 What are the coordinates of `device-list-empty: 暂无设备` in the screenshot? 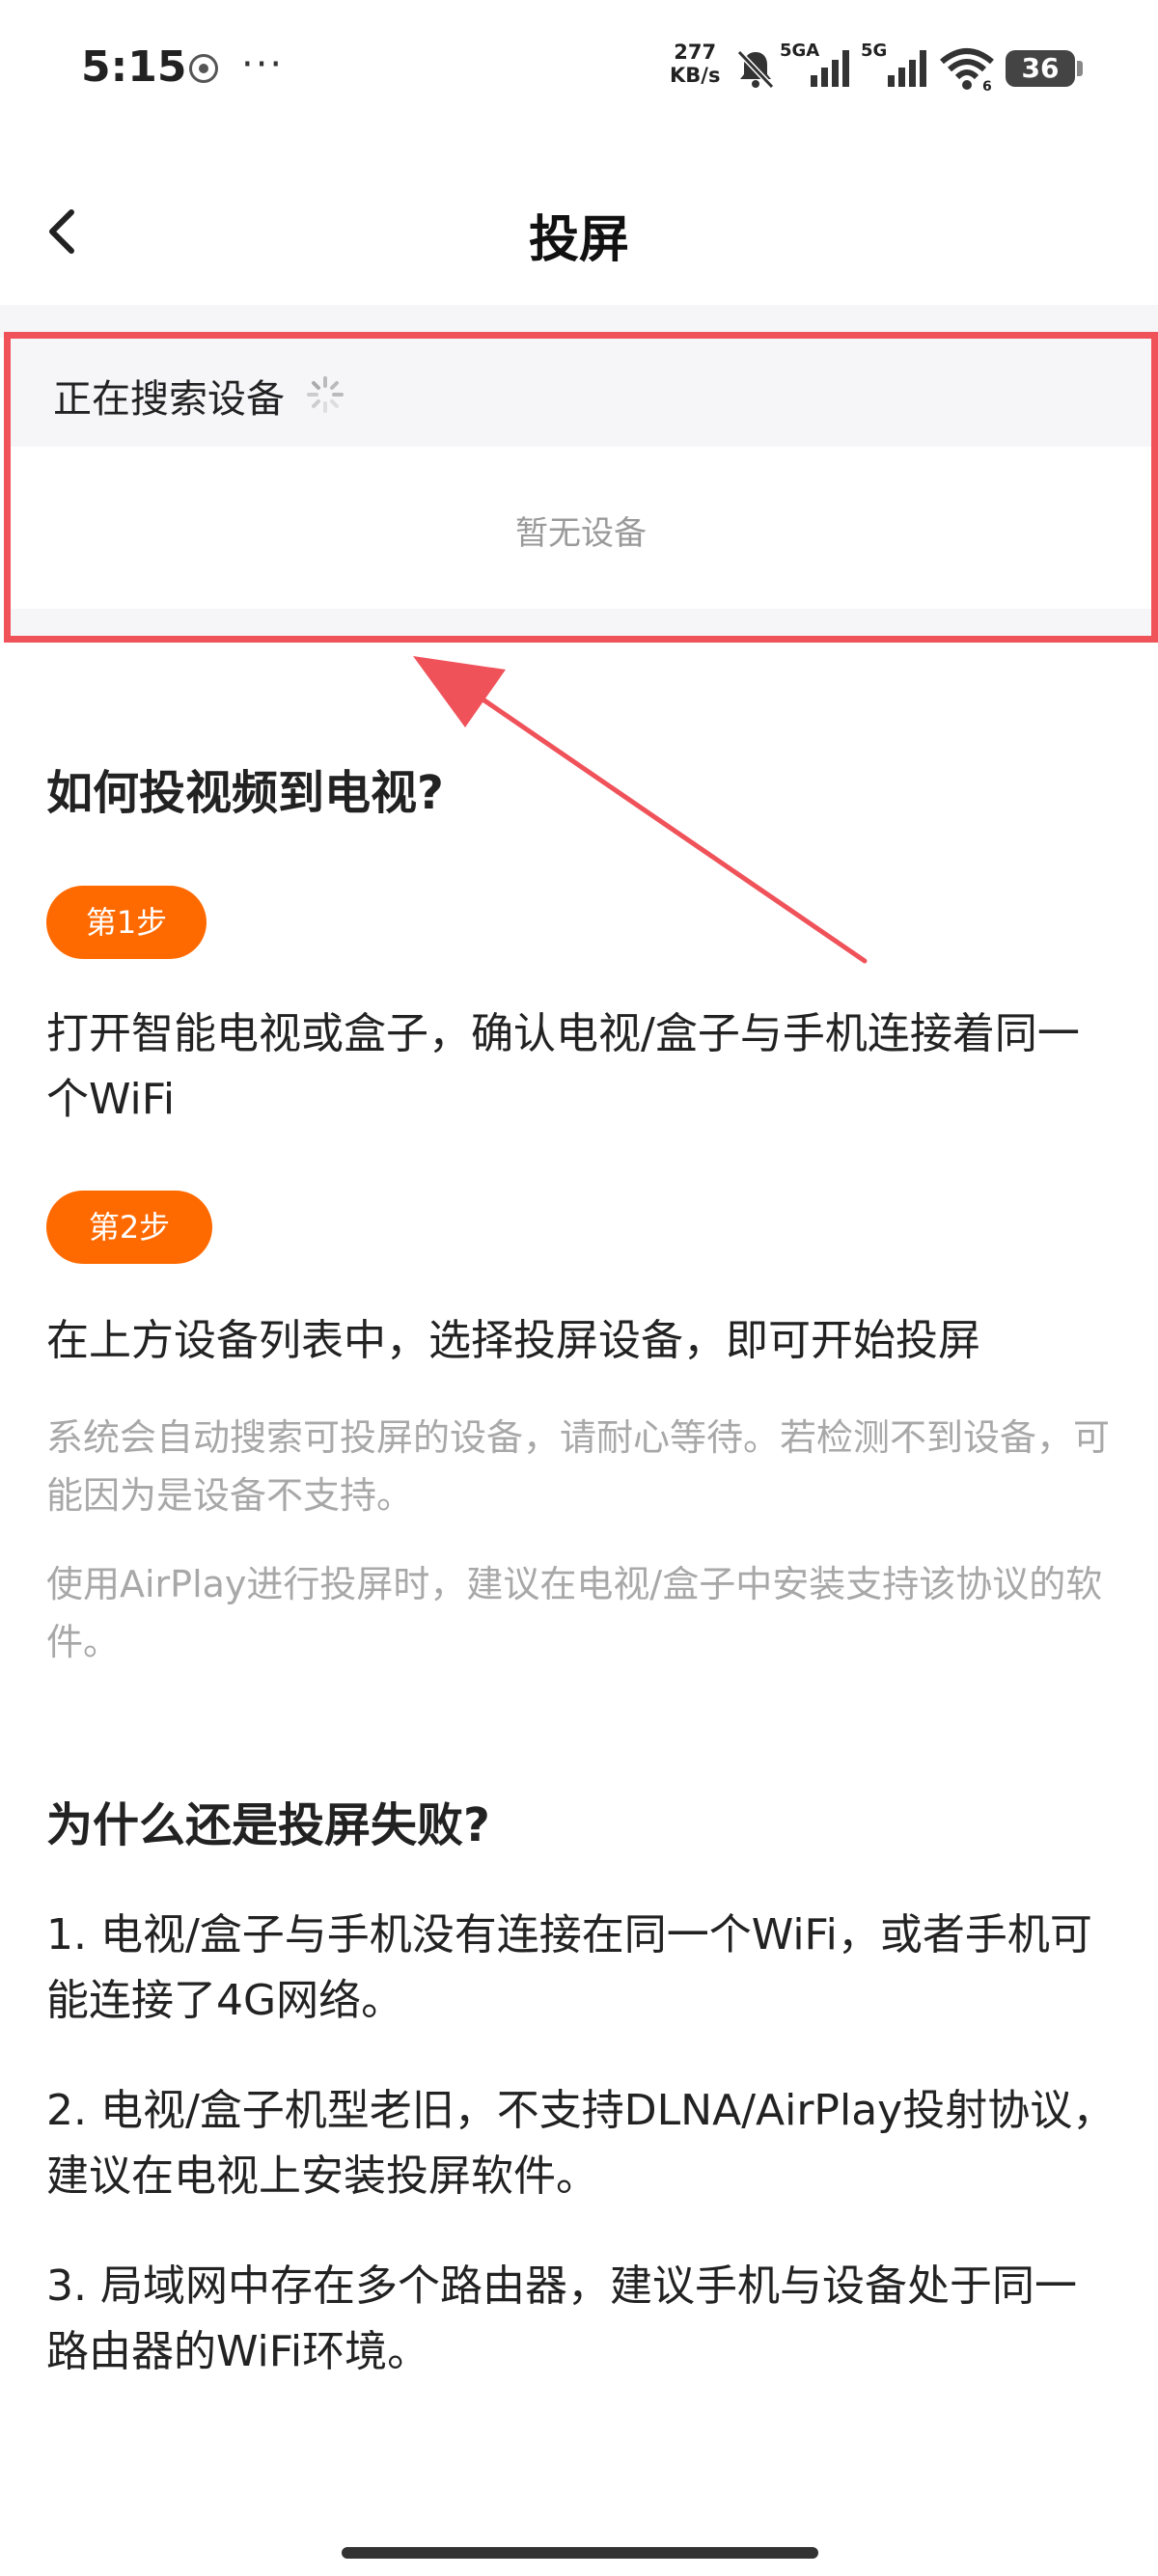 It's located at (581, 528).